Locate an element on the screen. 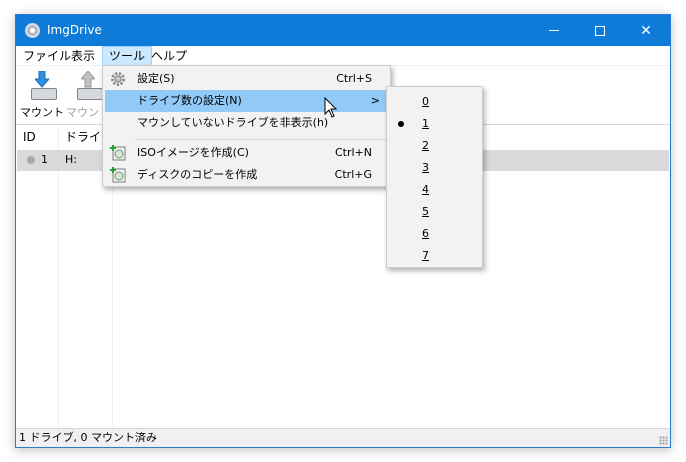 Image resolution: width=686 pixels, height=462 pixels. menu-item-create-iso: ISOイメージを作成(C) Ctrl+N is located at coordinates (246, 153).